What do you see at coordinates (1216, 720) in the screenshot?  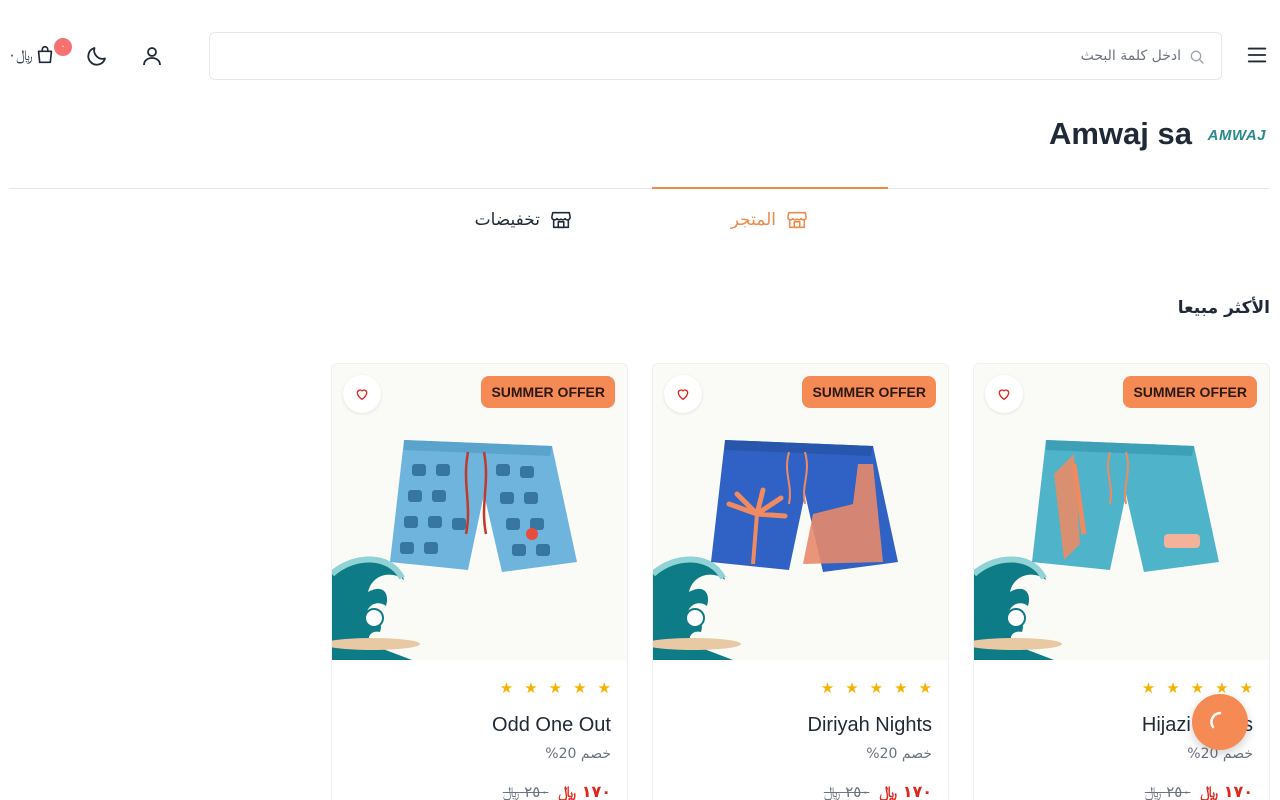 I see `spinner-icon` at bounding box center [1216, 720].